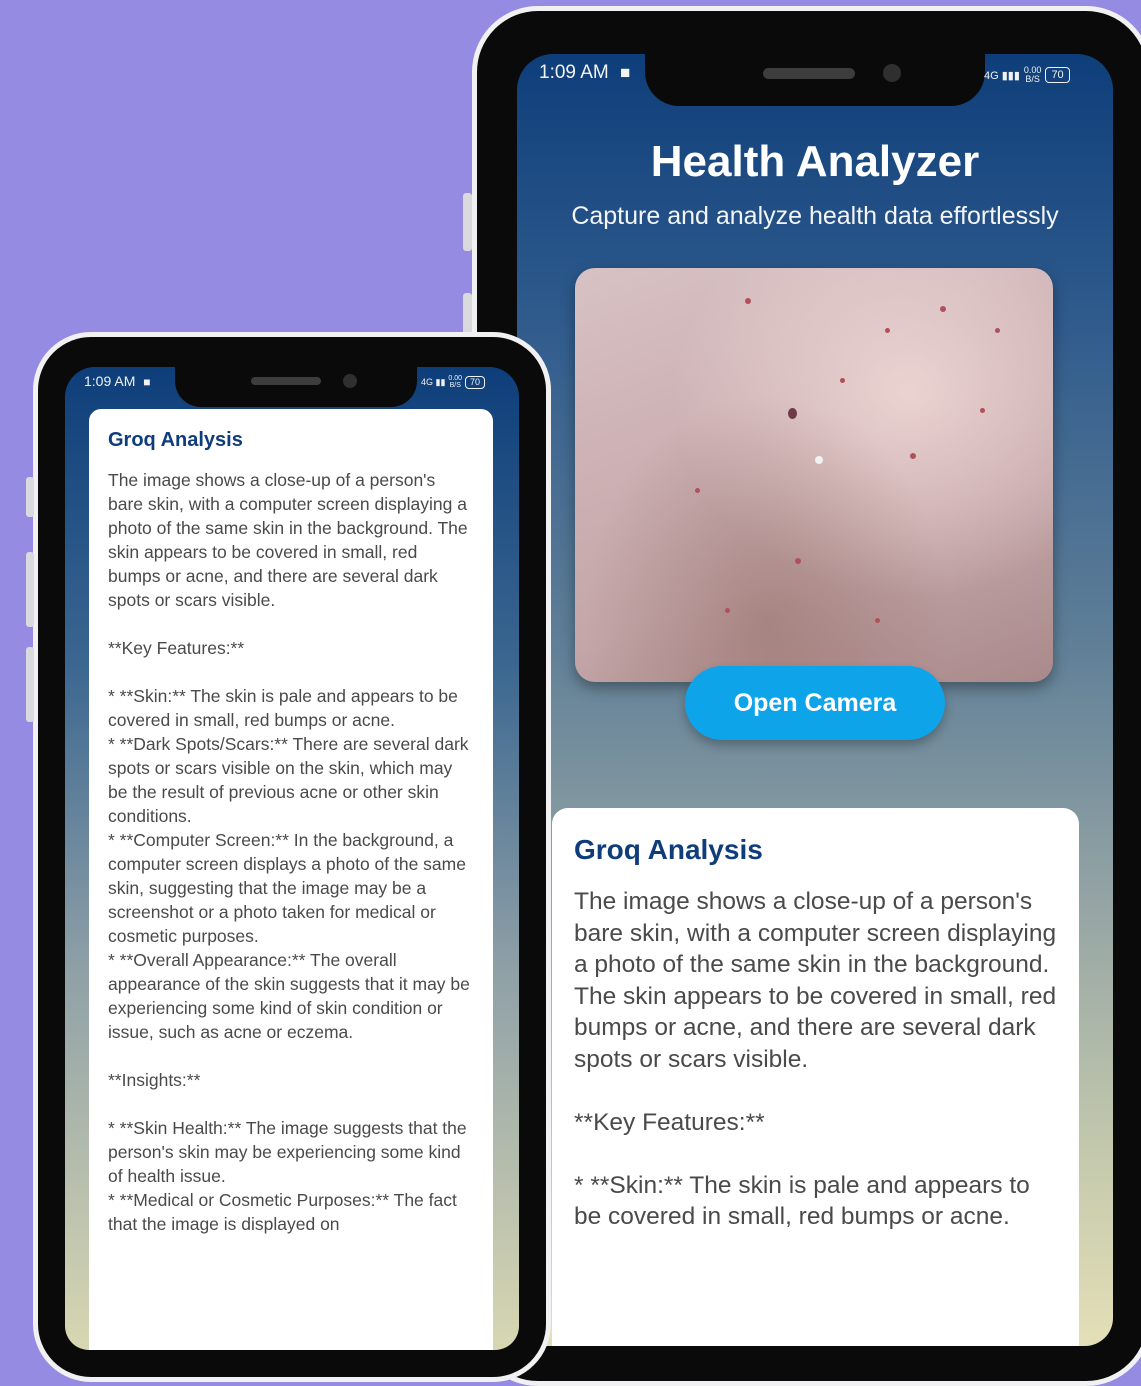 This screenshot has height=1386, width=1141. I want to click on status-indicators: 4G ▮▮▮ 0.00 B/S 70, so click(1027, 75).